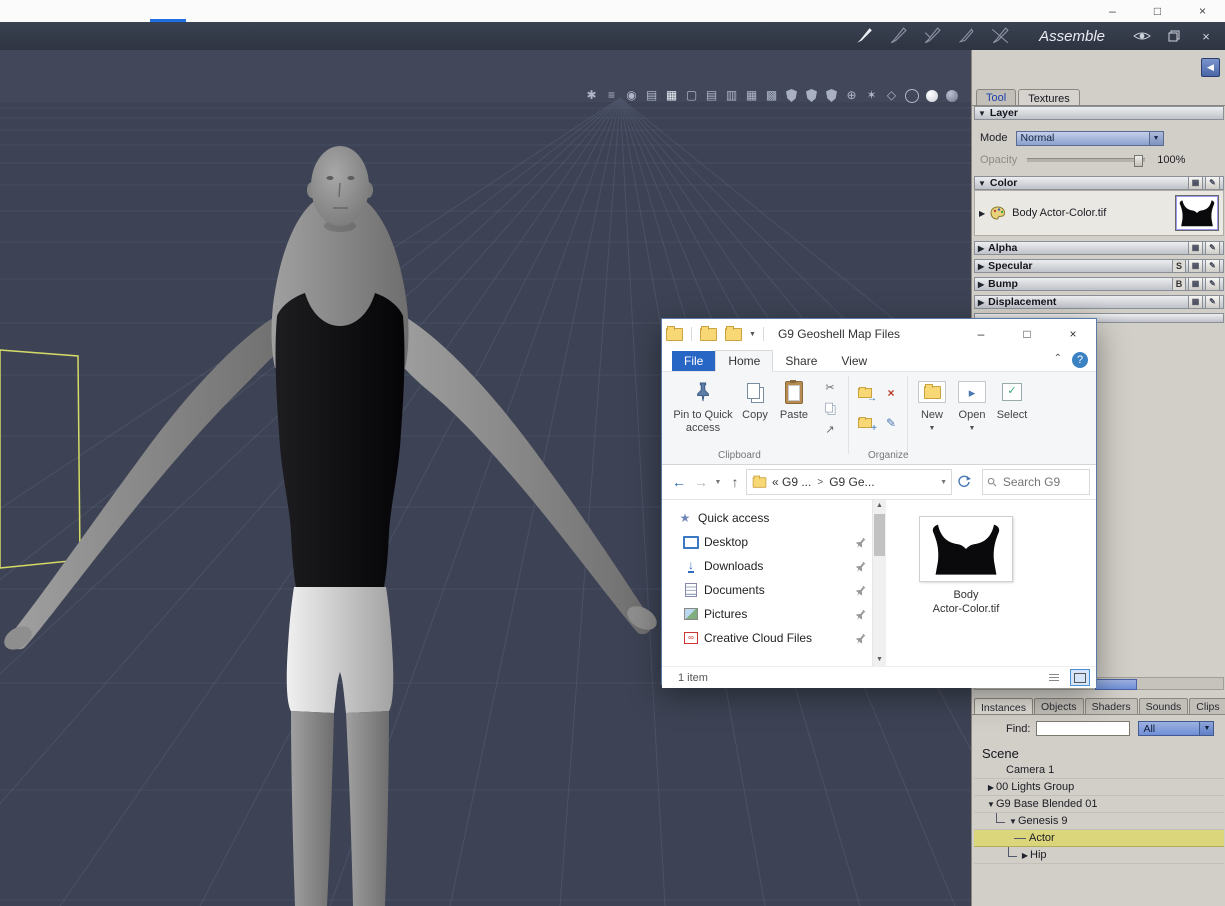 The height and width of the screenshot is (906, 1225). I want to click on layout-mixed-icon: ▩, so click(771, 95).